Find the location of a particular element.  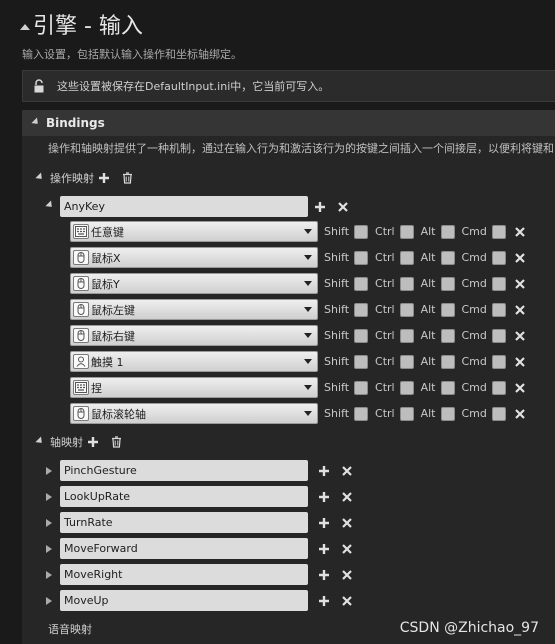

key-select: 捏 is located at coordinates (194, 387).